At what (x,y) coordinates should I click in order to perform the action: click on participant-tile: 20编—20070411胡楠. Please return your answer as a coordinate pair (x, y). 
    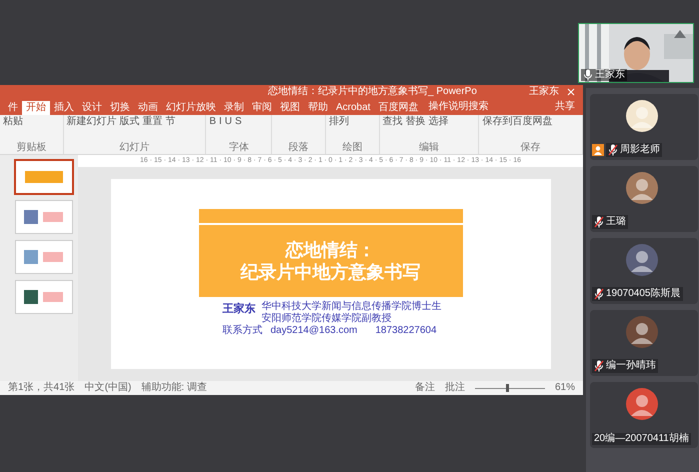
    Looking at the image, I should click on (644, 415).